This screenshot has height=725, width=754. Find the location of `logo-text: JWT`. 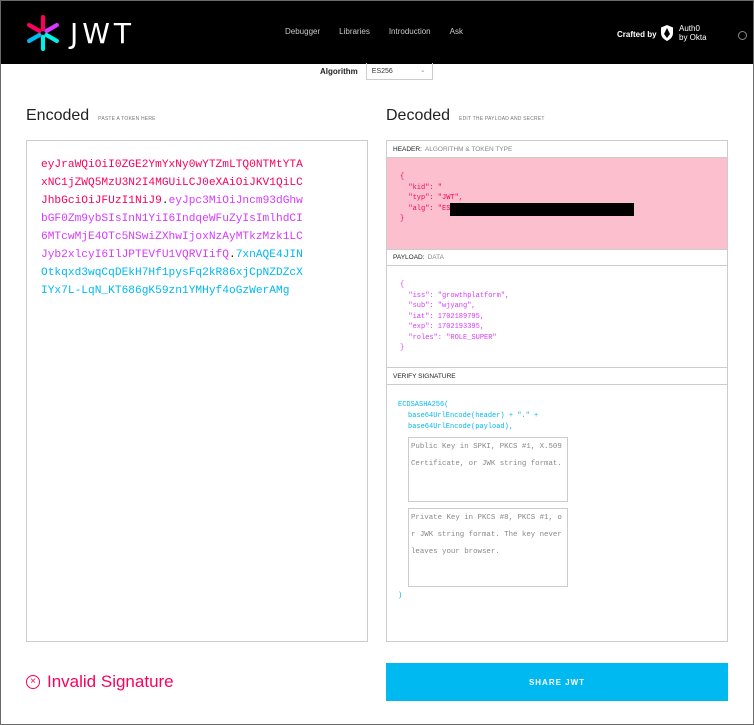

logo-text: JWT is located at coordinates (102, 33).